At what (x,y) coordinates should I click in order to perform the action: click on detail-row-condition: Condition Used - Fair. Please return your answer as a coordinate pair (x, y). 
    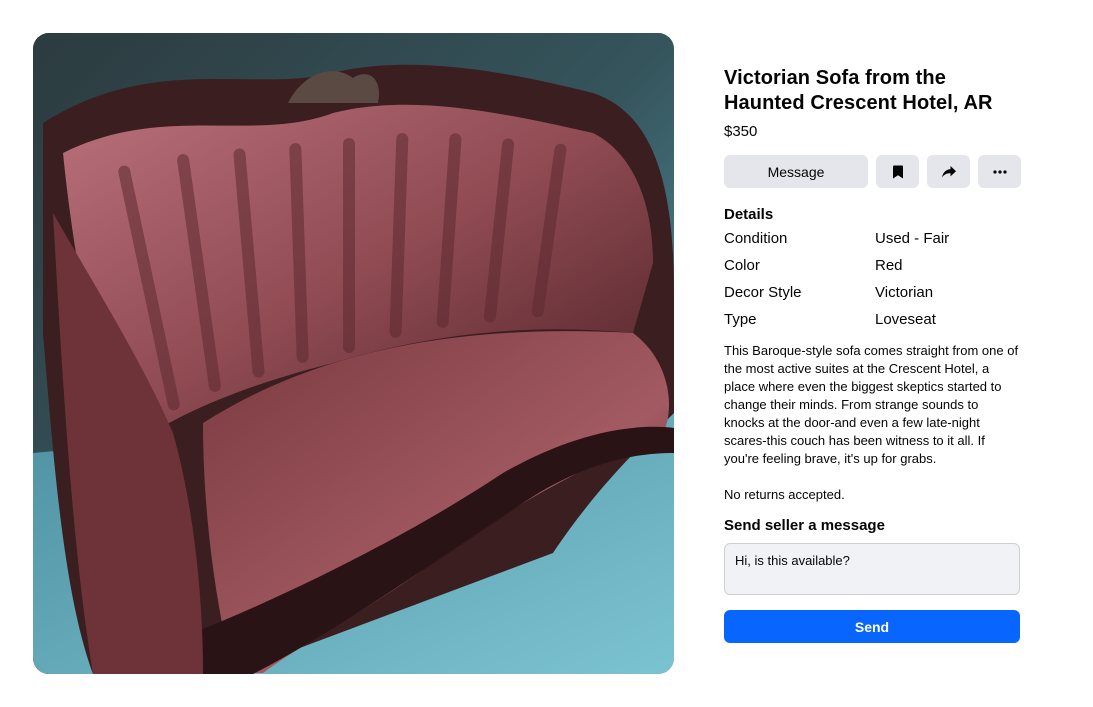
    Looking at the image, I should click on (874, 238).